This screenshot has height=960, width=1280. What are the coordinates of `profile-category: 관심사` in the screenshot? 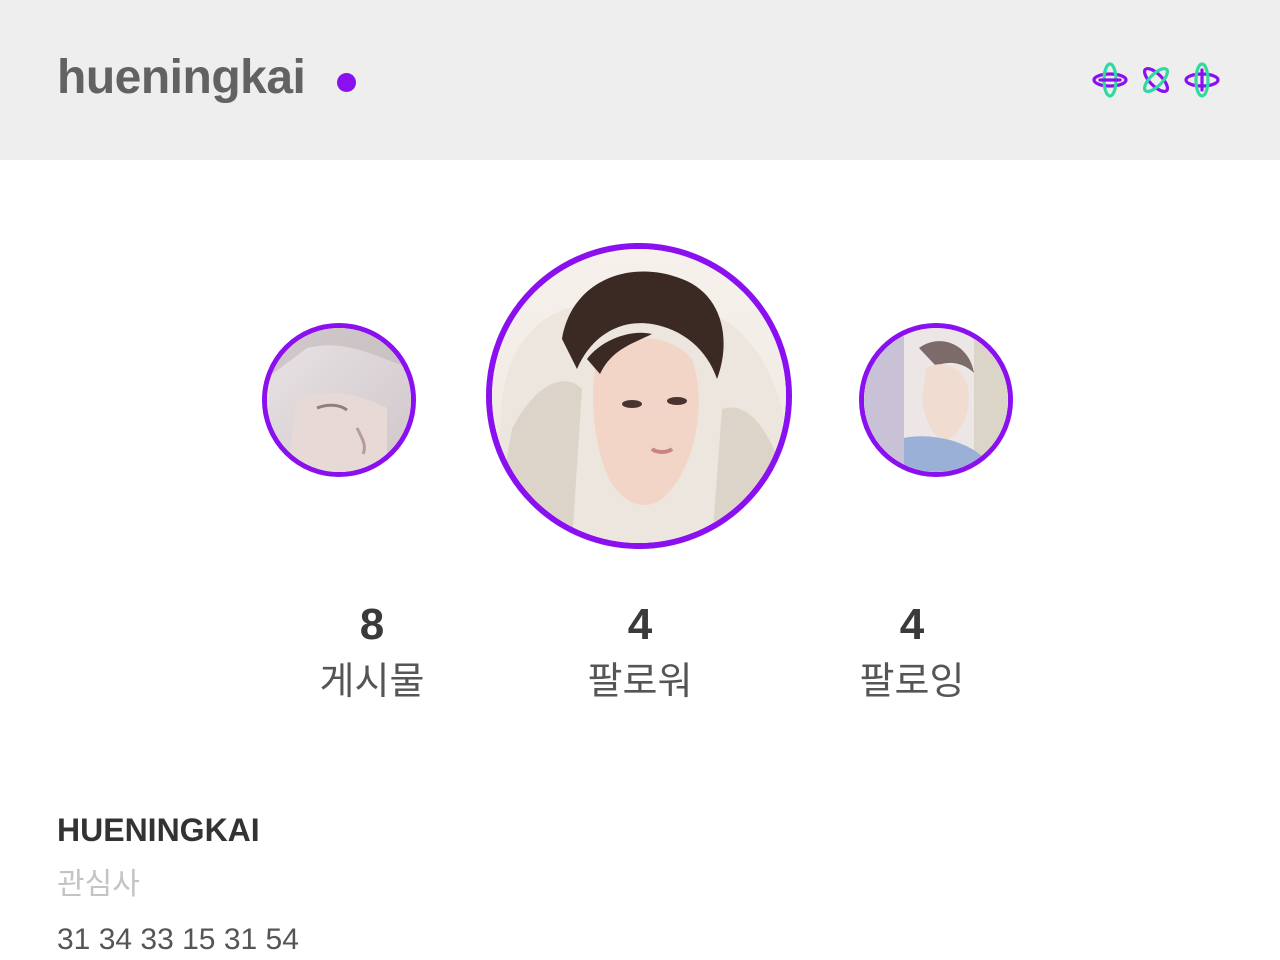 It's located at (98, 884).